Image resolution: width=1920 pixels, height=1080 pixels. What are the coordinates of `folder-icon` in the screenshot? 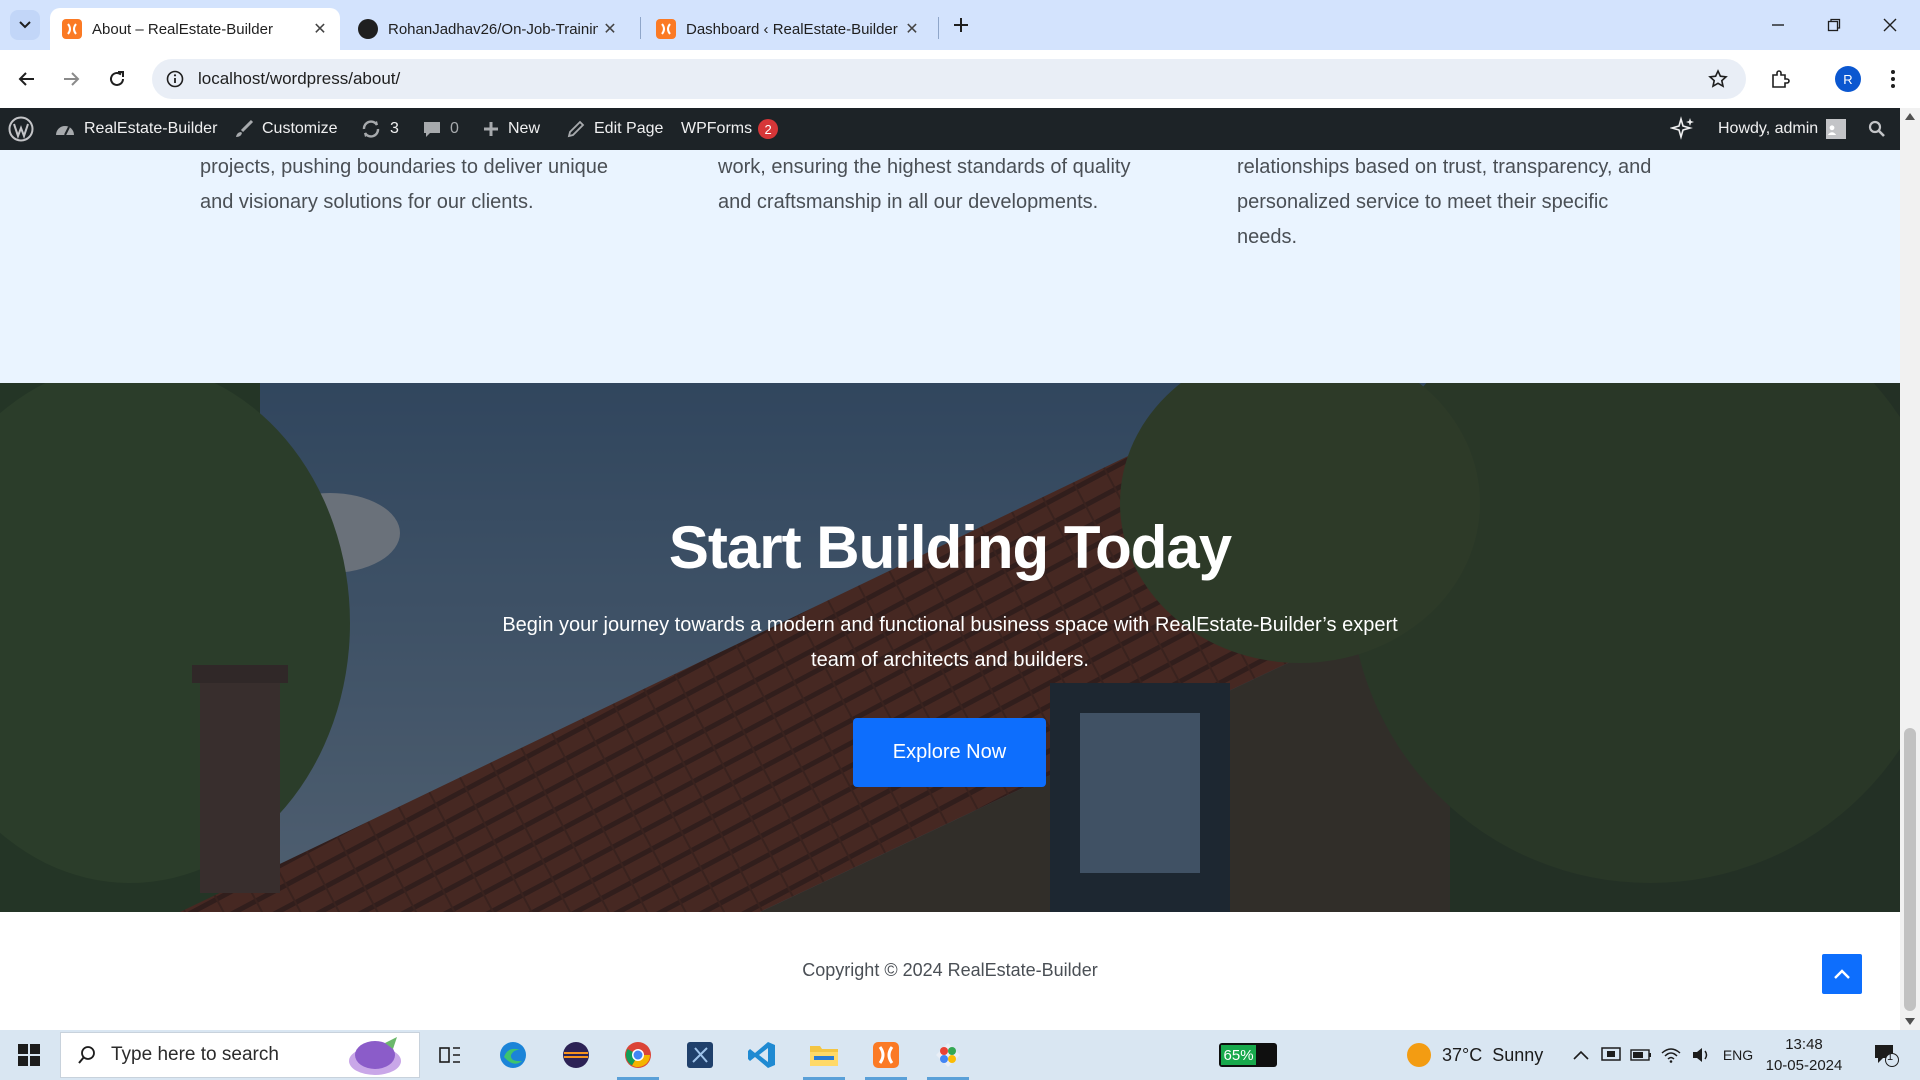 It's located at (824, 1056).